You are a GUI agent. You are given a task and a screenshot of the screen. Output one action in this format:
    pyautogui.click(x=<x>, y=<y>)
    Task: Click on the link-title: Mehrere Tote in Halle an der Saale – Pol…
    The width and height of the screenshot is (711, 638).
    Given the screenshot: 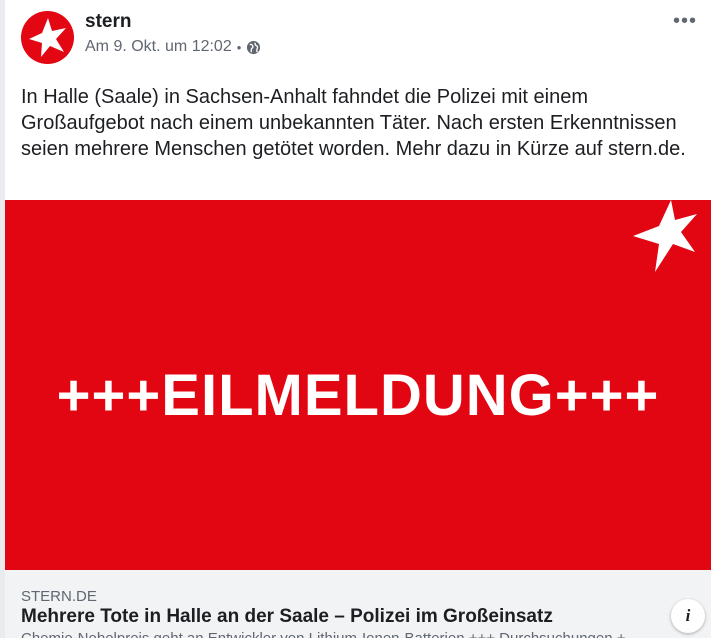 What is the action you would take?
    pyautogui.click(x=287, y=617)
    